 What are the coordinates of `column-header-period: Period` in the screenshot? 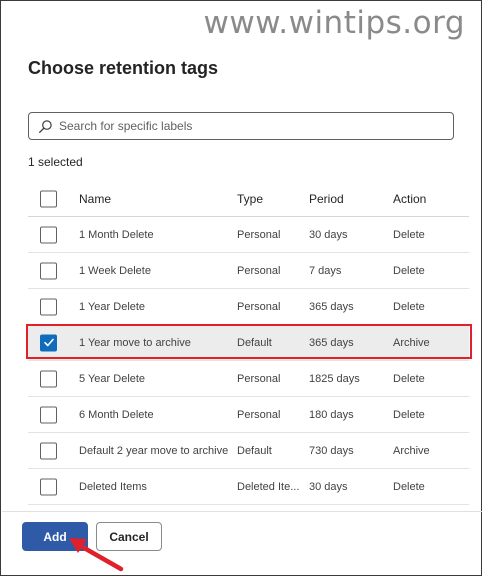 It's located at (349, 199).